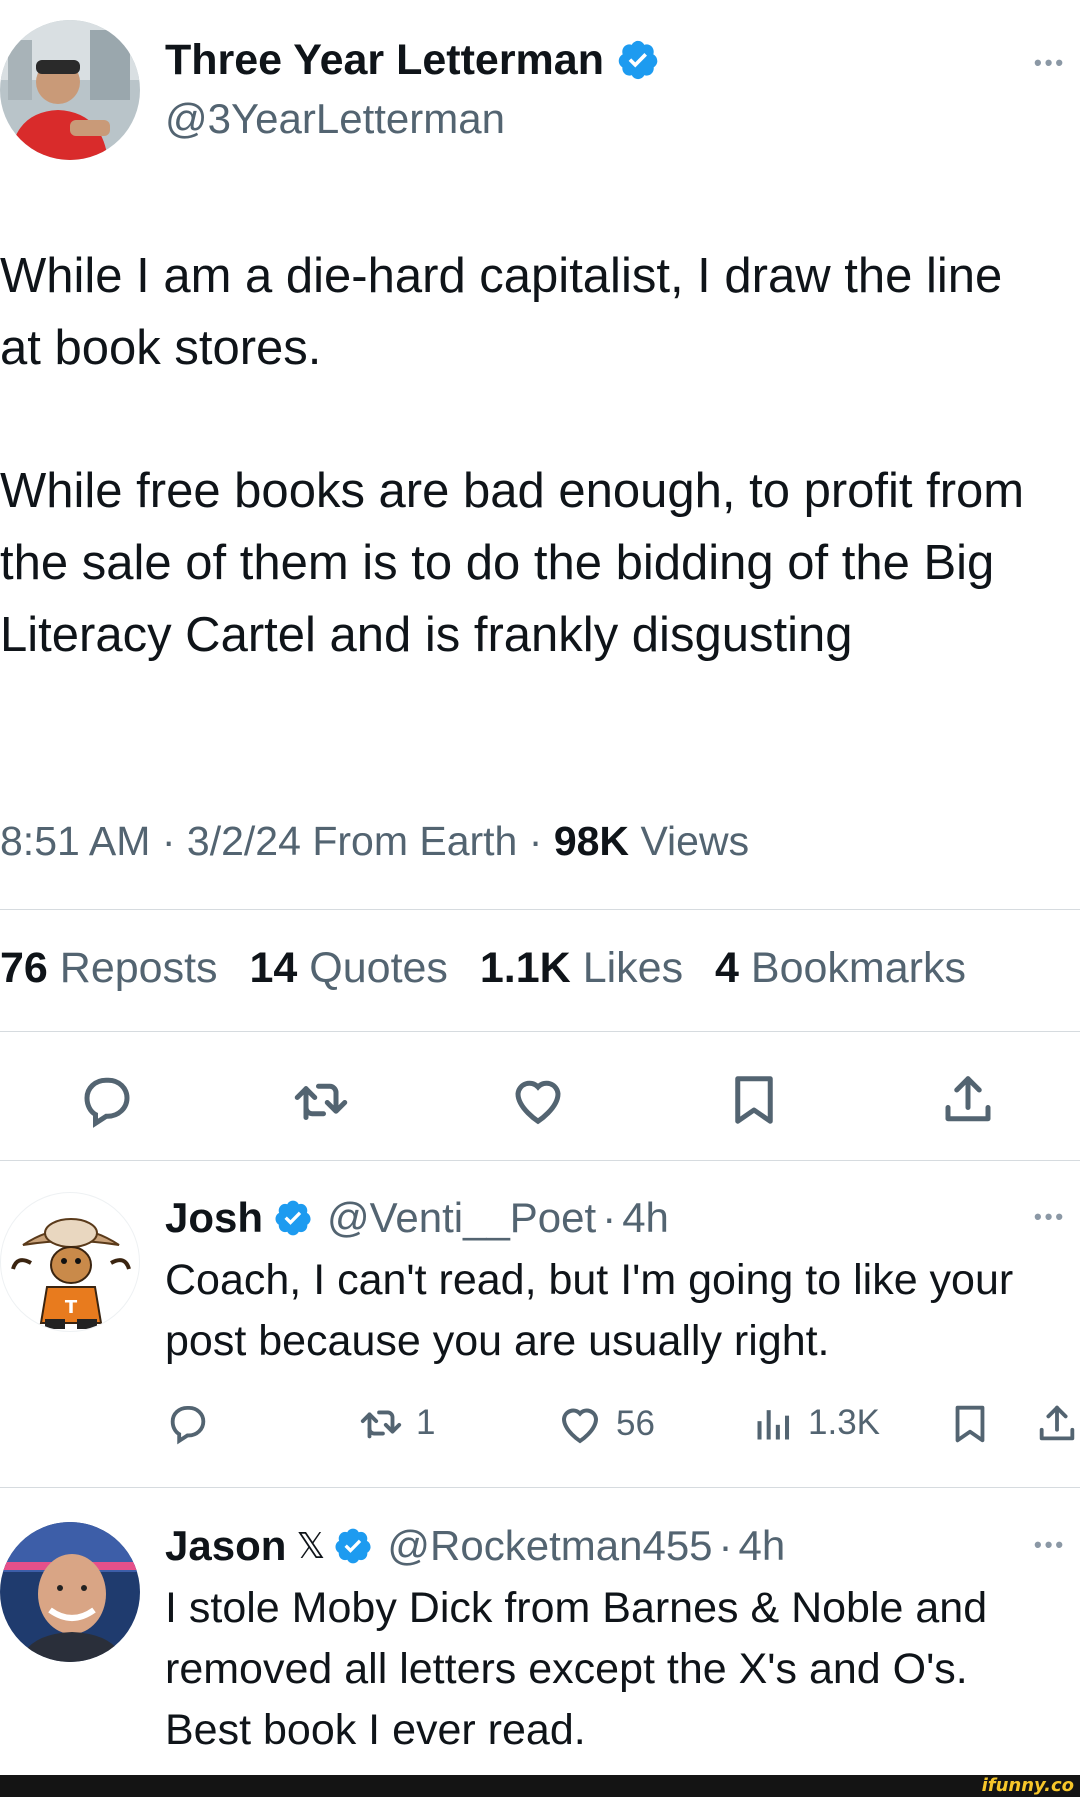  What do you see at coordinates (1027, 1785) in the screenshot?
I see `watermark-logo: ifunny.co` at bounding box center [1027, 1785].